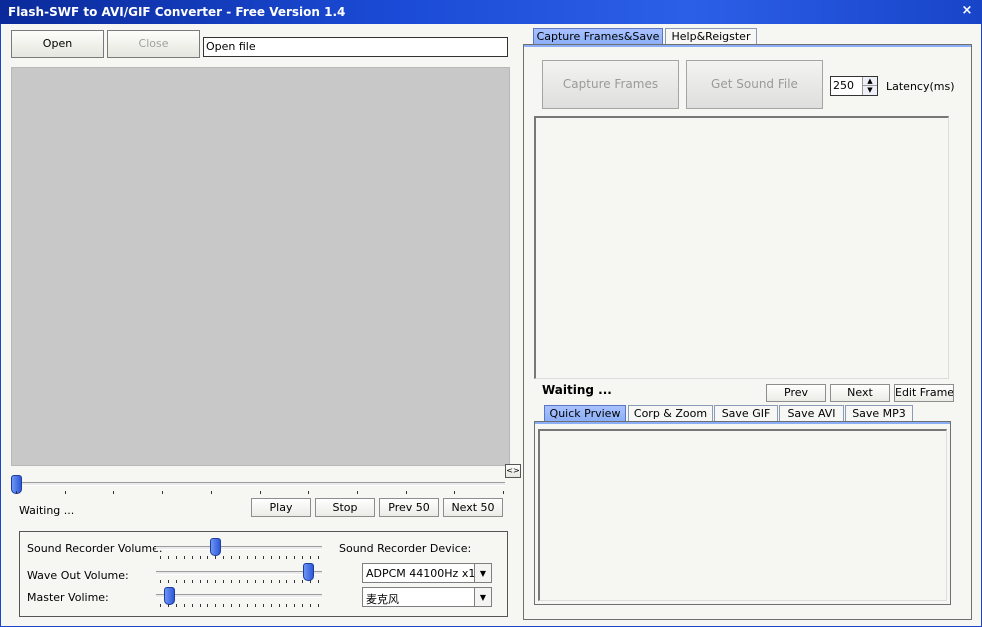  What do you see at coordinates (239, 596) in the screenshot?
I see `master-volume-track` at bounding box center [239, 596].